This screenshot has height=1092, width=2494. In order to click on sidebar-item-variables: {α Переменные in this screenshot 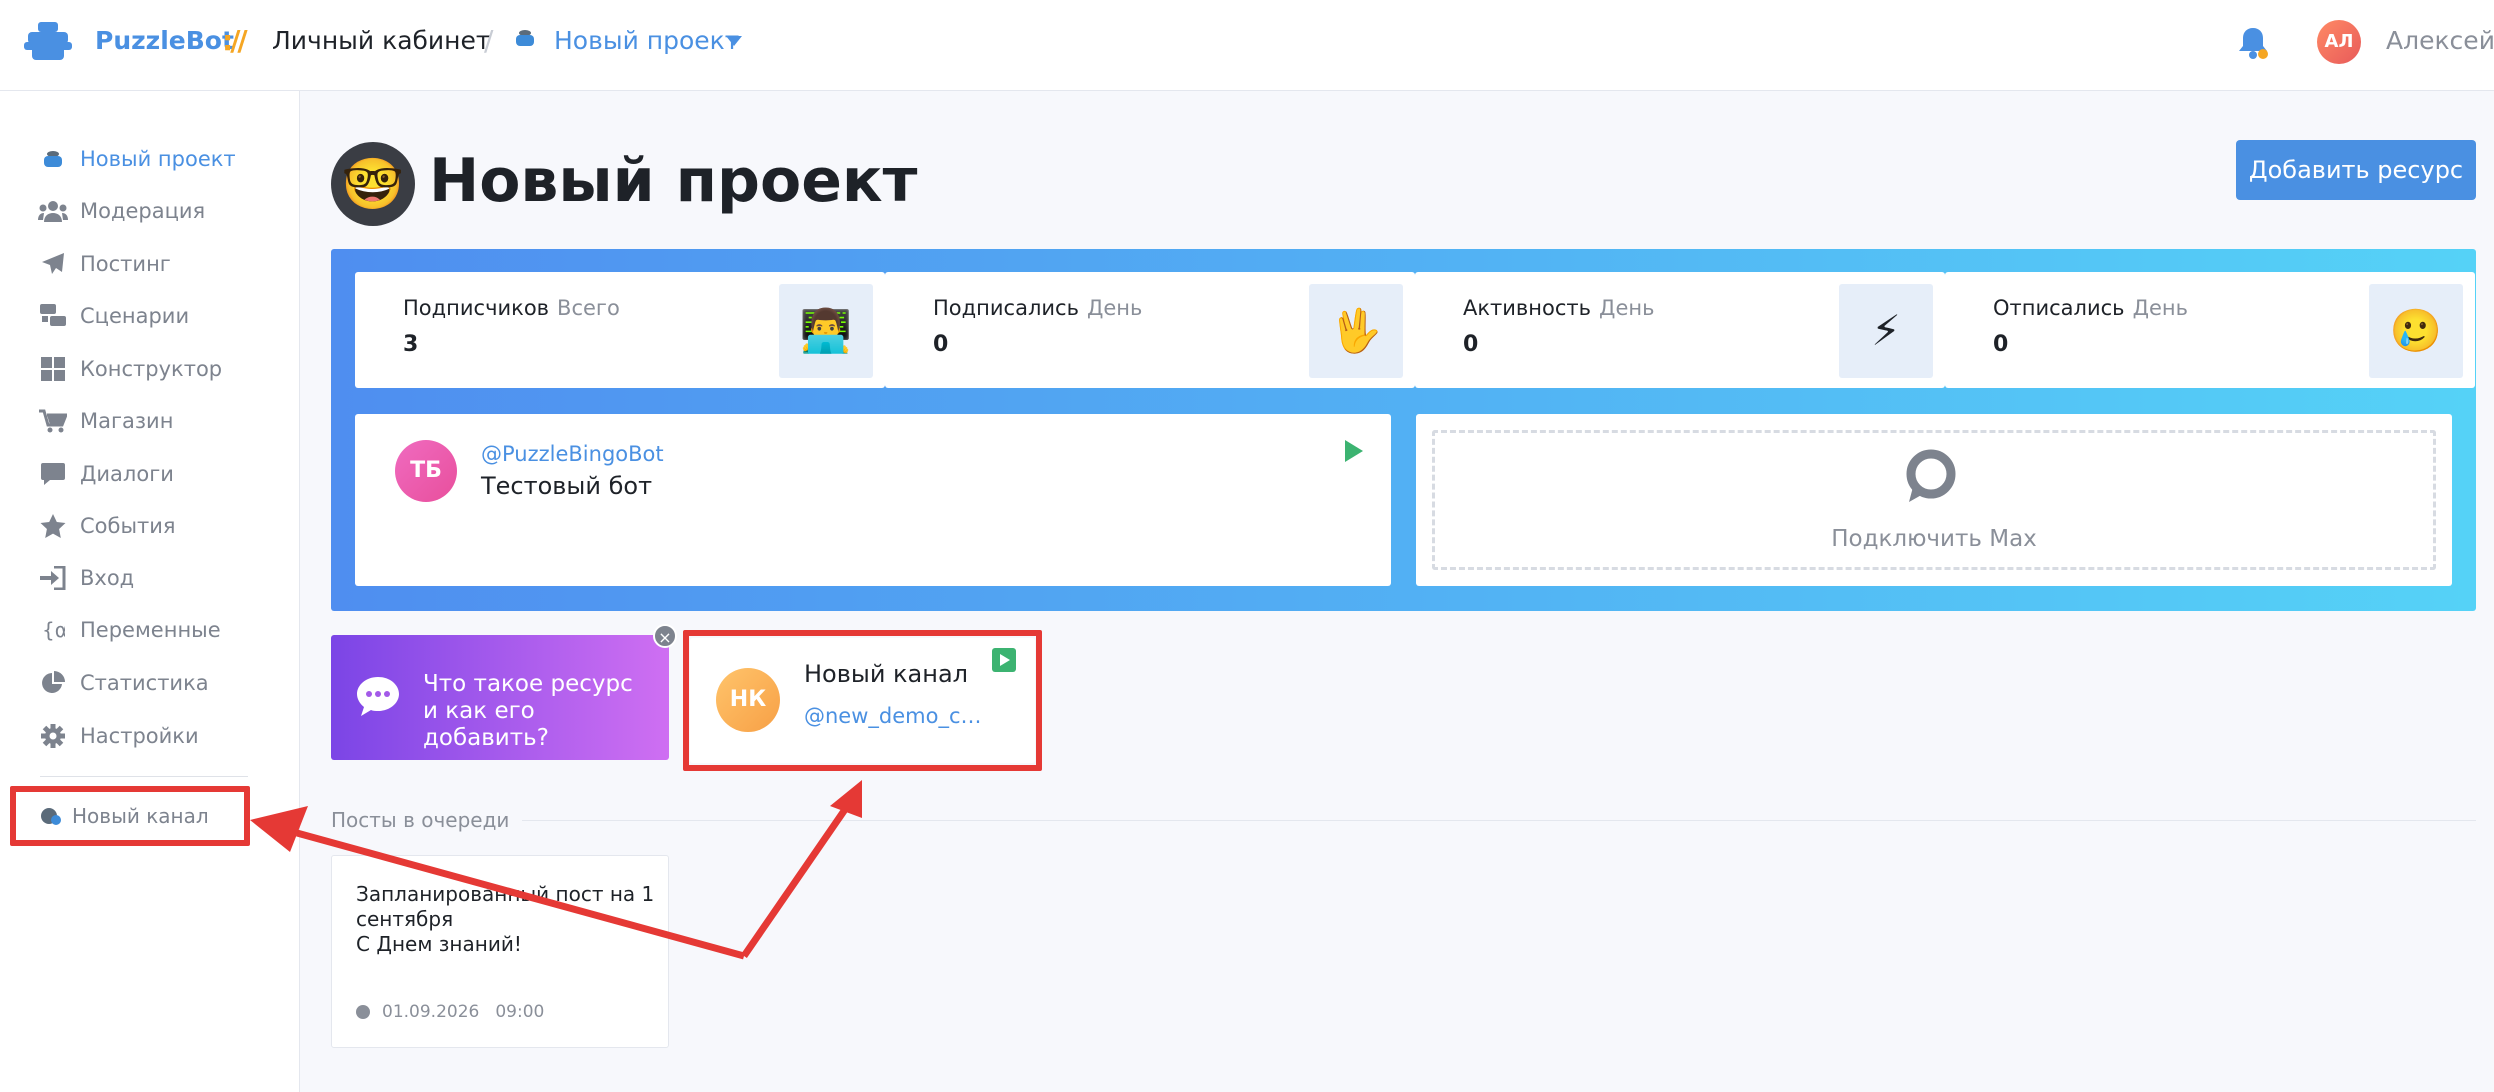, I will do `click(129, 630)`.